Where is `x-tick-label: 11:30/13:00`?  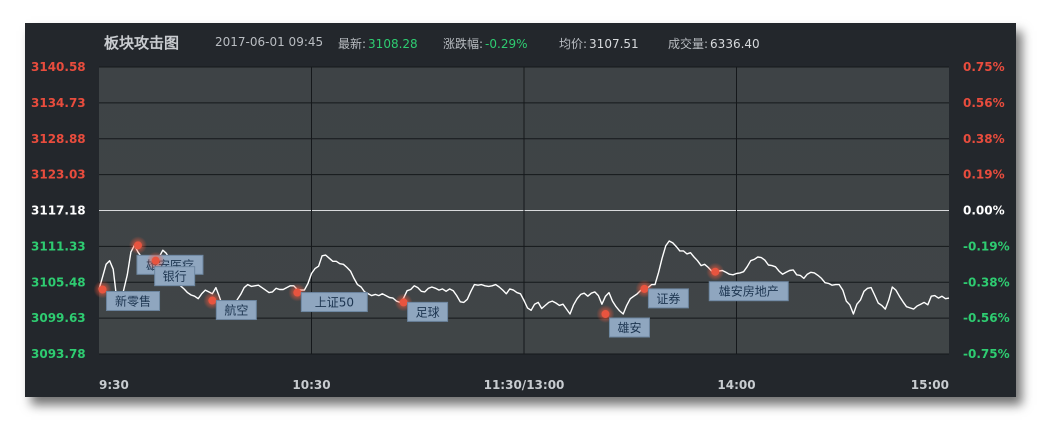 x-tick-label: 11:30/13:00 is located at coordinates (524, 385).